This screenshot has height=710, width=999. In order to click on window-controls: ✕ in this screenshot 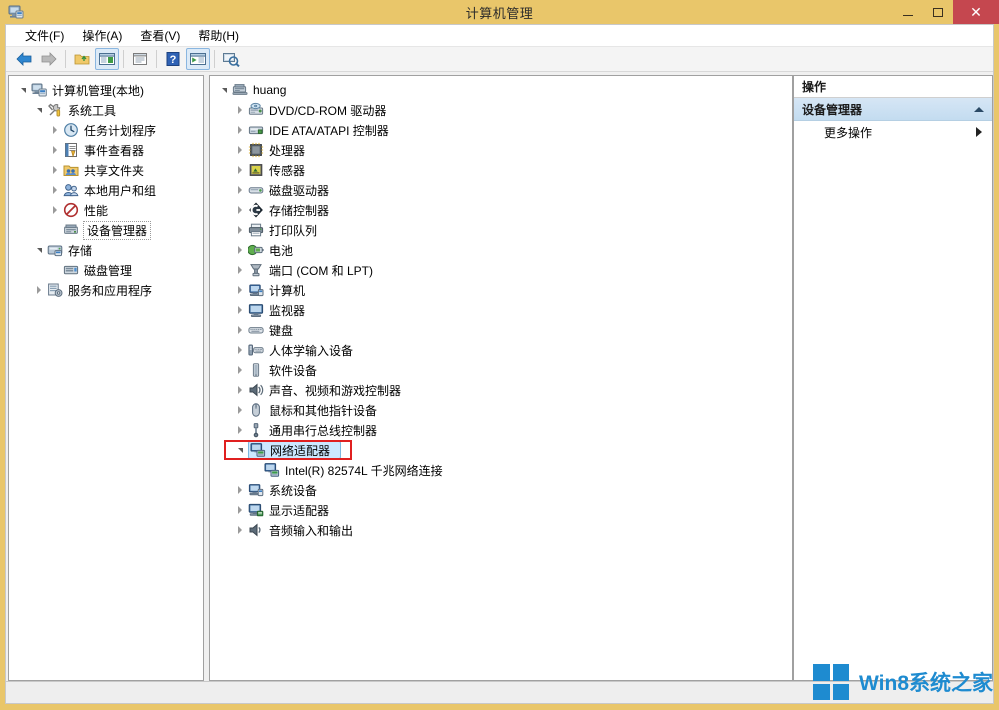, I will do `click(946, 12)`.